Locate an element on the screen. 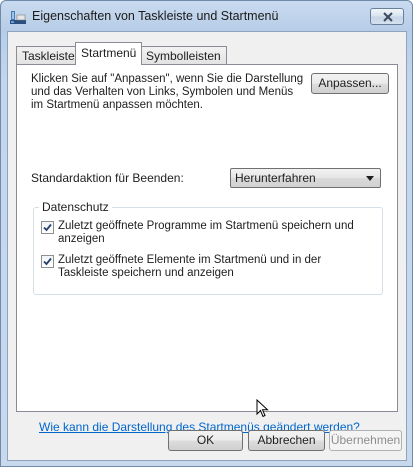  recent-programs-checkbox is located at coordinates (47, 227).